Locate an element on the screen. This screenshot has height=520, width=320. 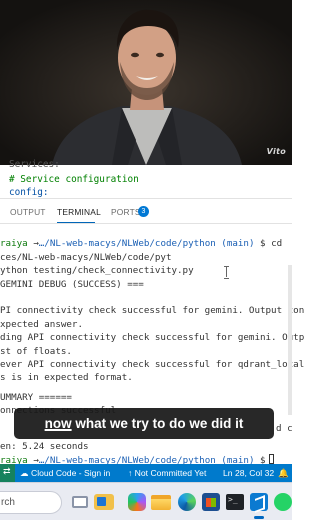
terminal-line: s is in expected format. is located at coordinates (66, 377).